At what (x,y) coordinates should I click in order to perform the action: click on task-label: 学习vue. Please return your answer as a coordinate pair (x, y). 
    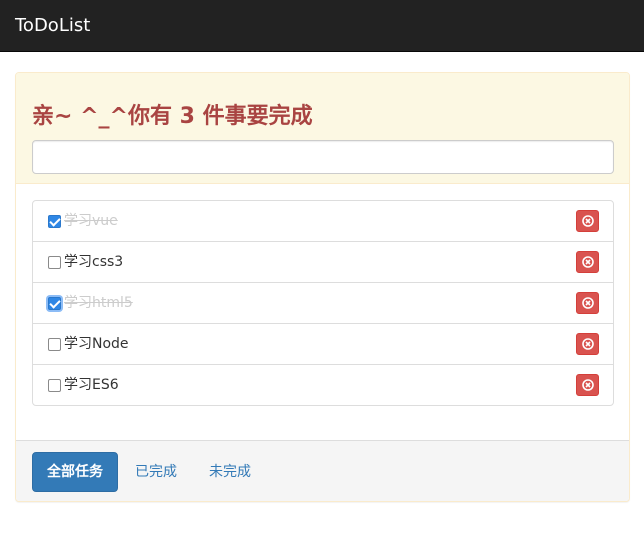
    Looking at the image, I should click on (91, 221).